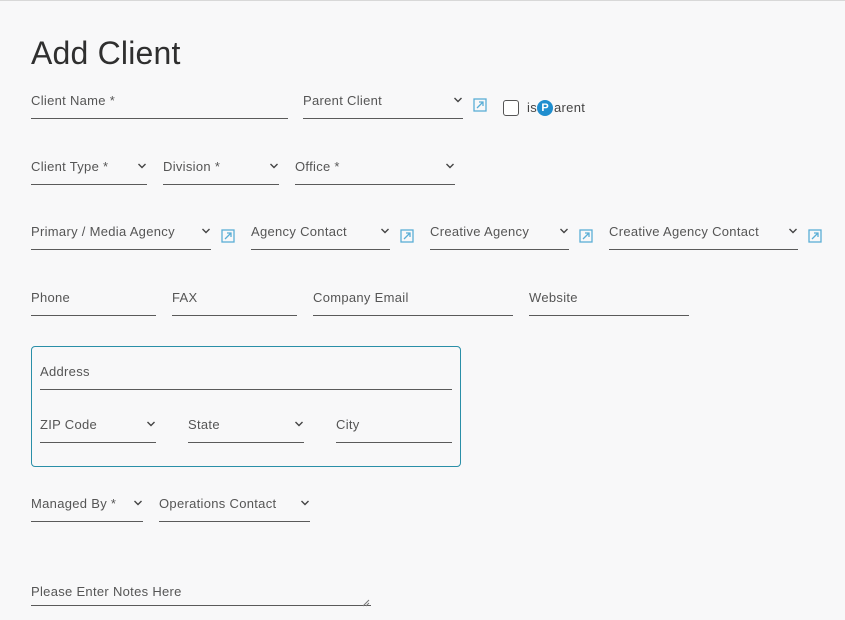  I want to click on notes-textarea: Please Enter Notes Here, so click(201, 595).